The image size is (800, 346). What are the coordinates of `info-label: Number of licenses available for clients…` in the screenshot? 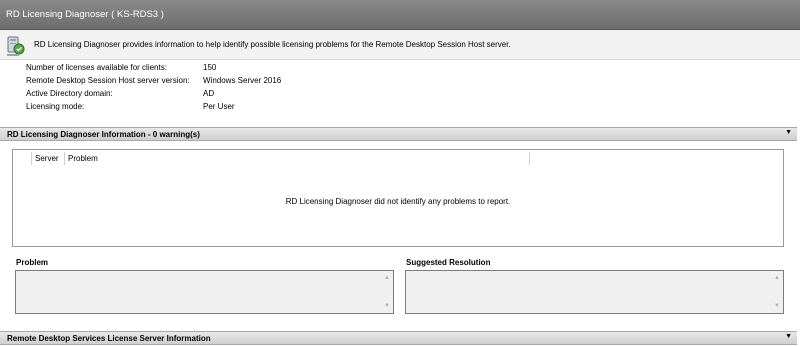 It's located at (96, 67).